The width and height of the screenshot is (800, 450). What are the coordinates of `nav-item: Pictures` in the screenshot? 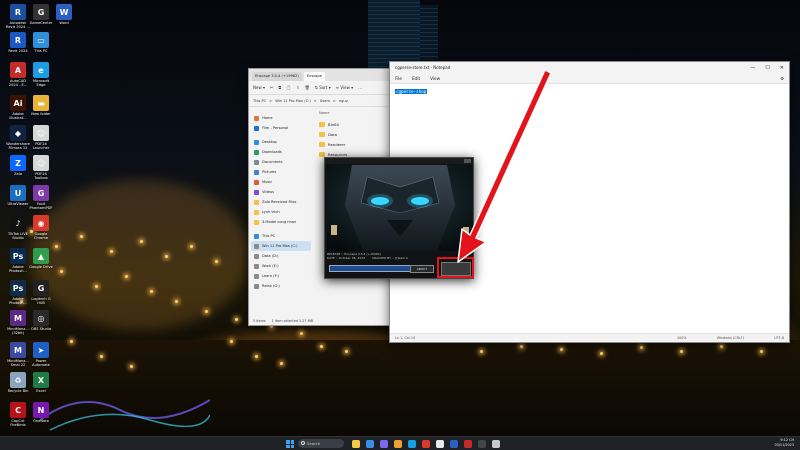 It's located at (281, 172).